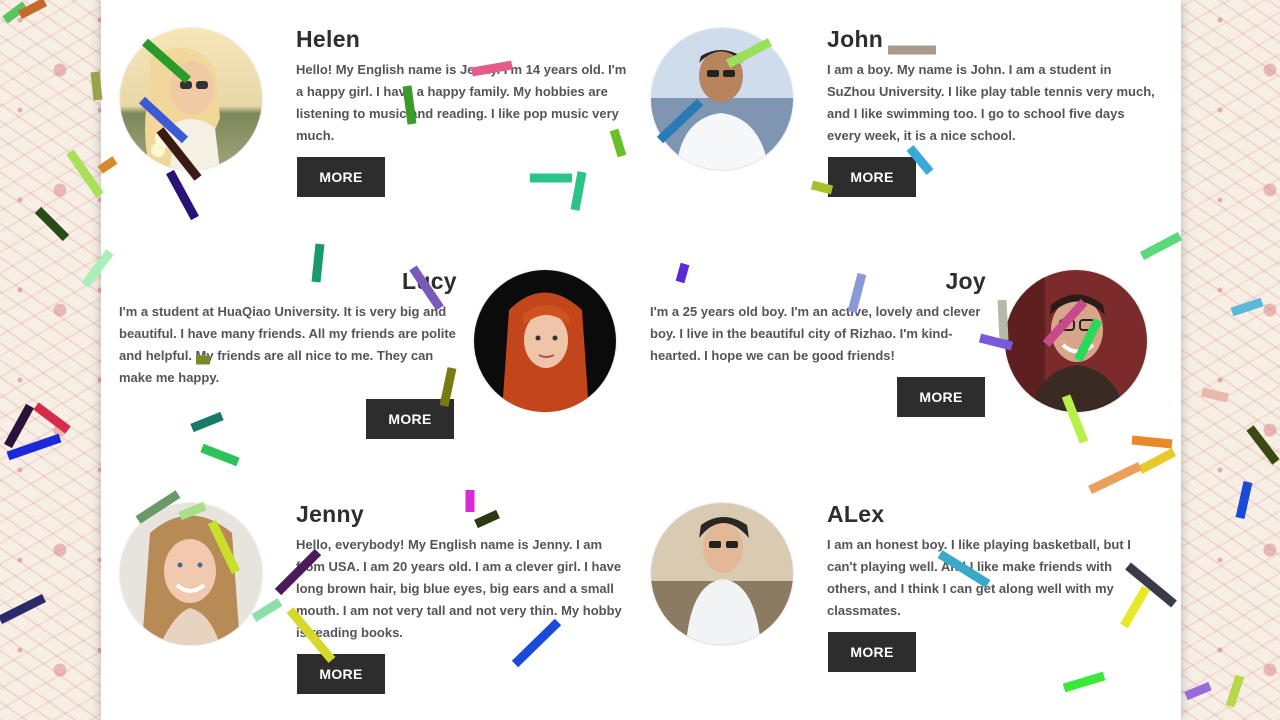  Describe the element at coordinates (341, 674) in the screenshot. I see `more-button-jenny: MORE` at that location.